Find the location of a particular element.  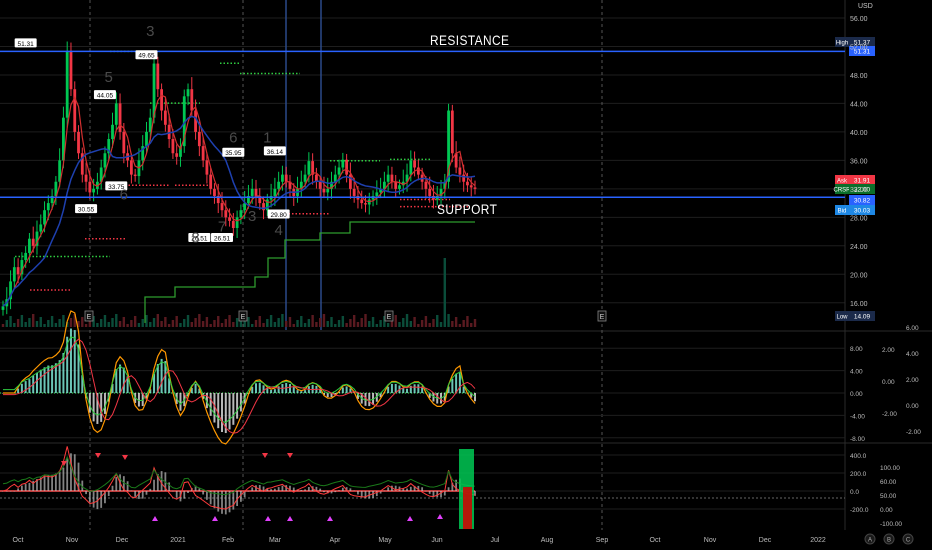

y-tick-label: 28.00 is located at coordinates (859, 218).